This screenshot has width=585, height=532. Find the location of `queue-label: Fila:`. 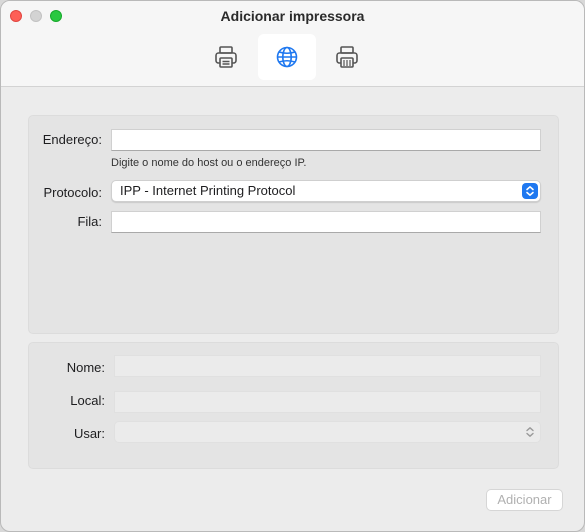

queue-label: Fila: is located at coordinates (89, 221).